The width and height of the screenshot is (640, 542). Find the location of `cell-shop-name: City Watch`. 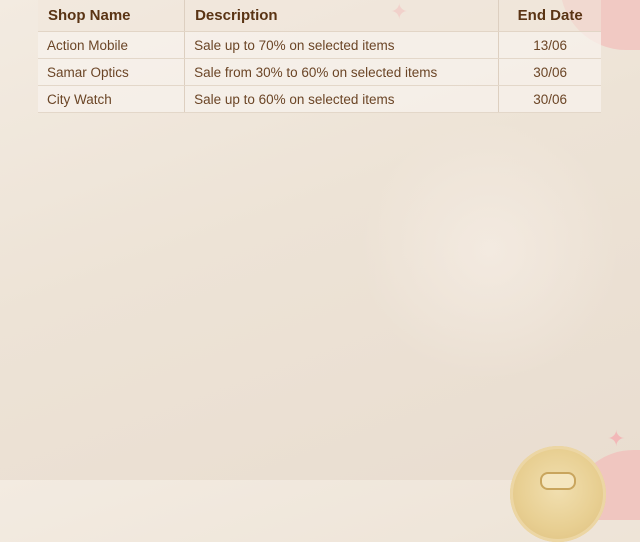

cell-shop-name: City Watch is located at coordinates (111, 99).